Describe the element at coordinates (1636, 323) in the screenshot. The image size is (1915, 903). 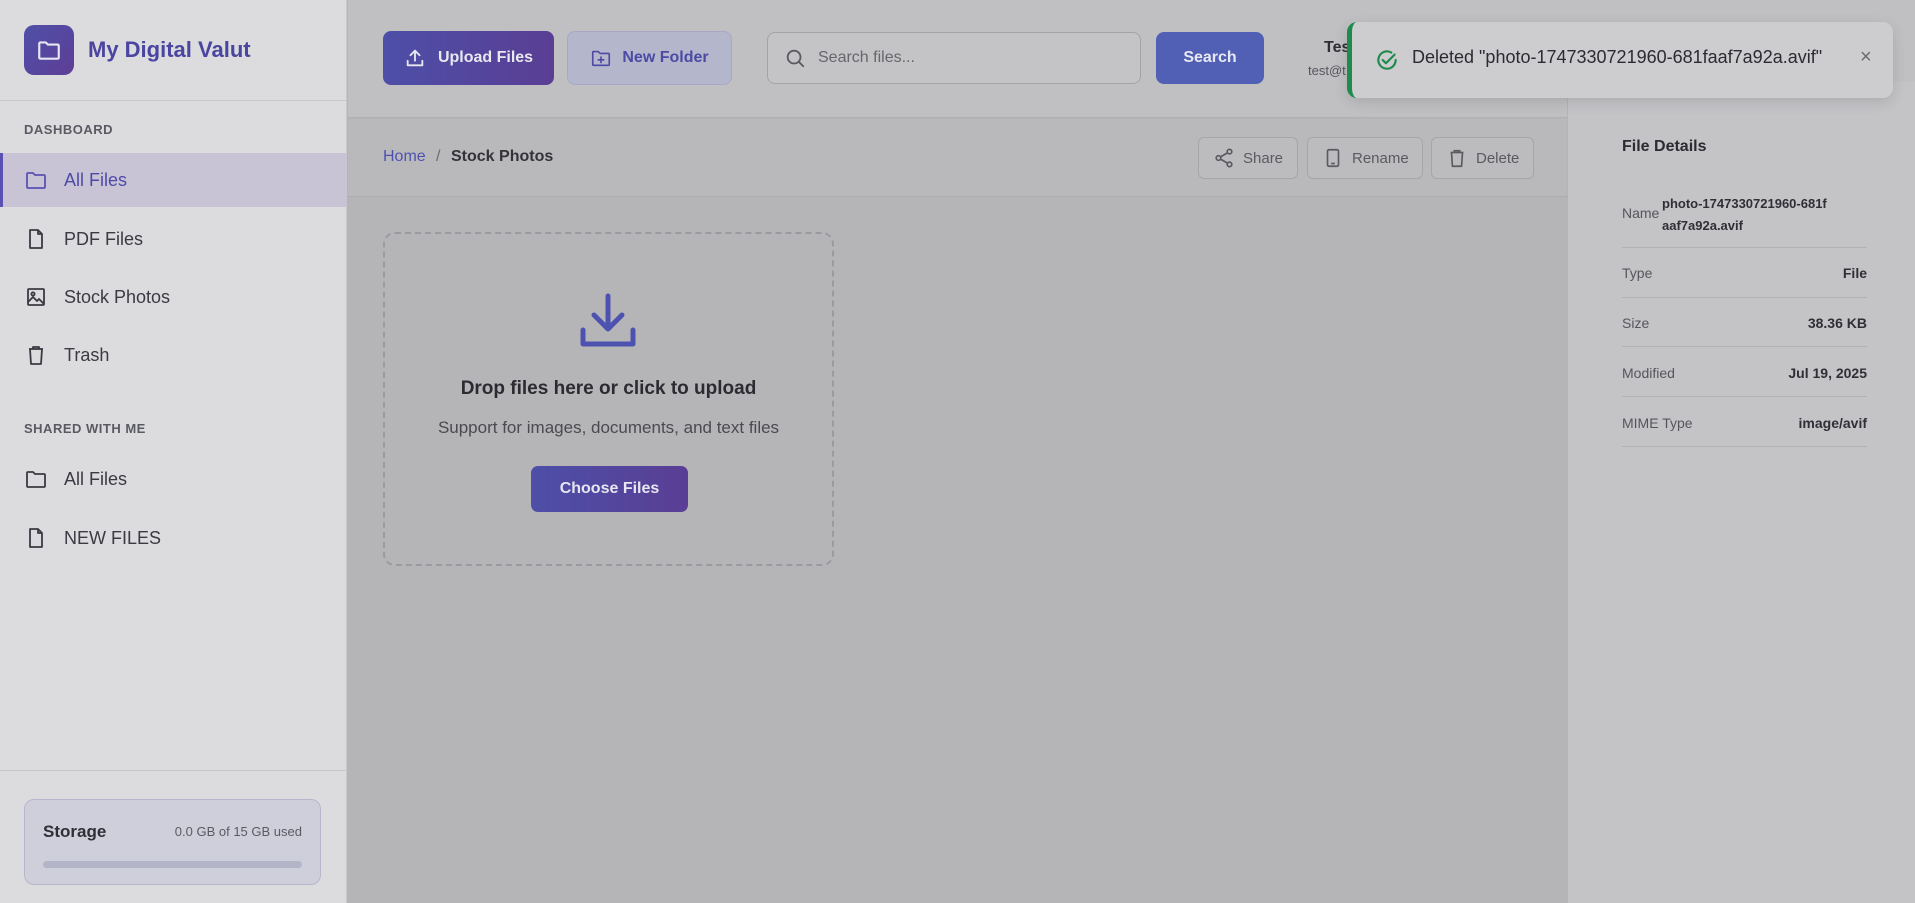
I see `detail-key: Size` at that location.